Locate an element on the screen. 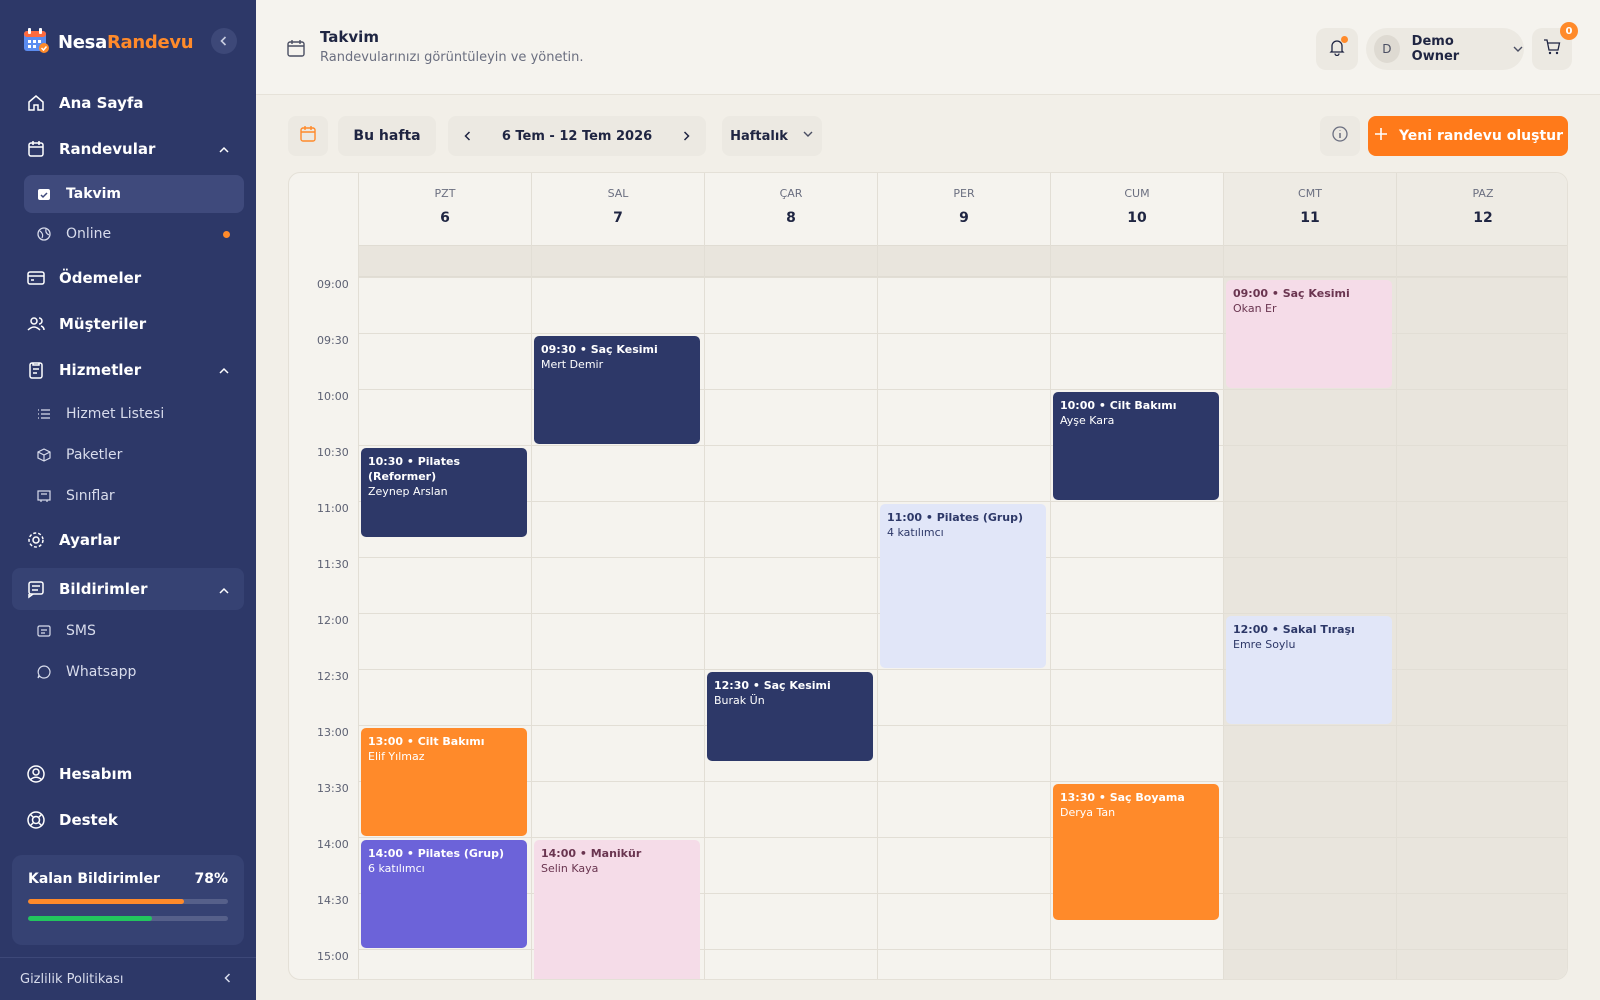 The image size is (1600, 1000). this-week-button: Bu hafta is located at coordinates (387, 136).